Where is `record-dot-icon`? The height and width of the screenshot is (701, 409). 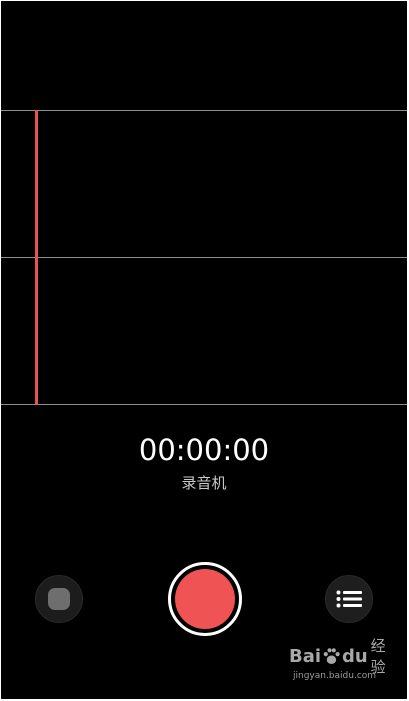
record-dot-icon is located at coordinates (205, 599).